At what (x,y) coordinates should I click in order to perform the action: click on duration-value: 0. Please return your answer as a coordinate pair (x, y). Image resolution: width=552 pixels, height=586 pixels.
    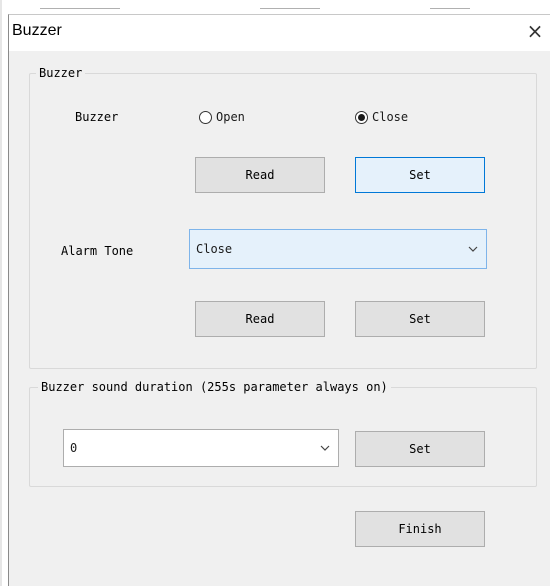
    Looking at the image, I should click on (74, 448).